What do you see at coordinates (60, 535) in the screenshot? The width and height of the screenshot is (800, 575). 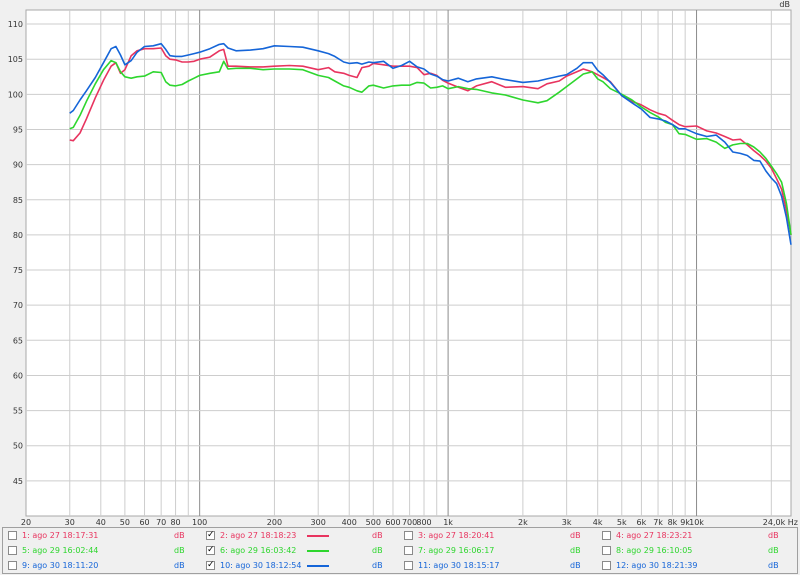 I see `legend-label: 1: ago 27 18:17:31` at bounding box center [60, 535].